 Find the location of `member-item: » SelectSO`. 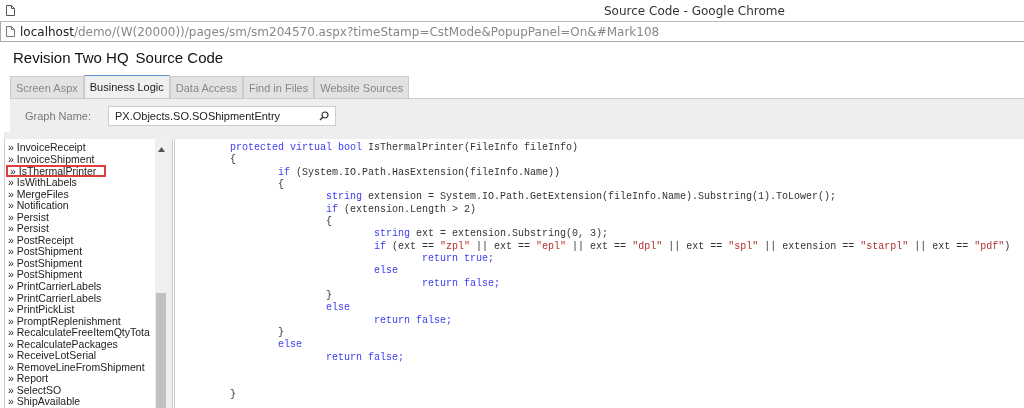

member-item: » SelectSO is located at coordinates (80, 390).